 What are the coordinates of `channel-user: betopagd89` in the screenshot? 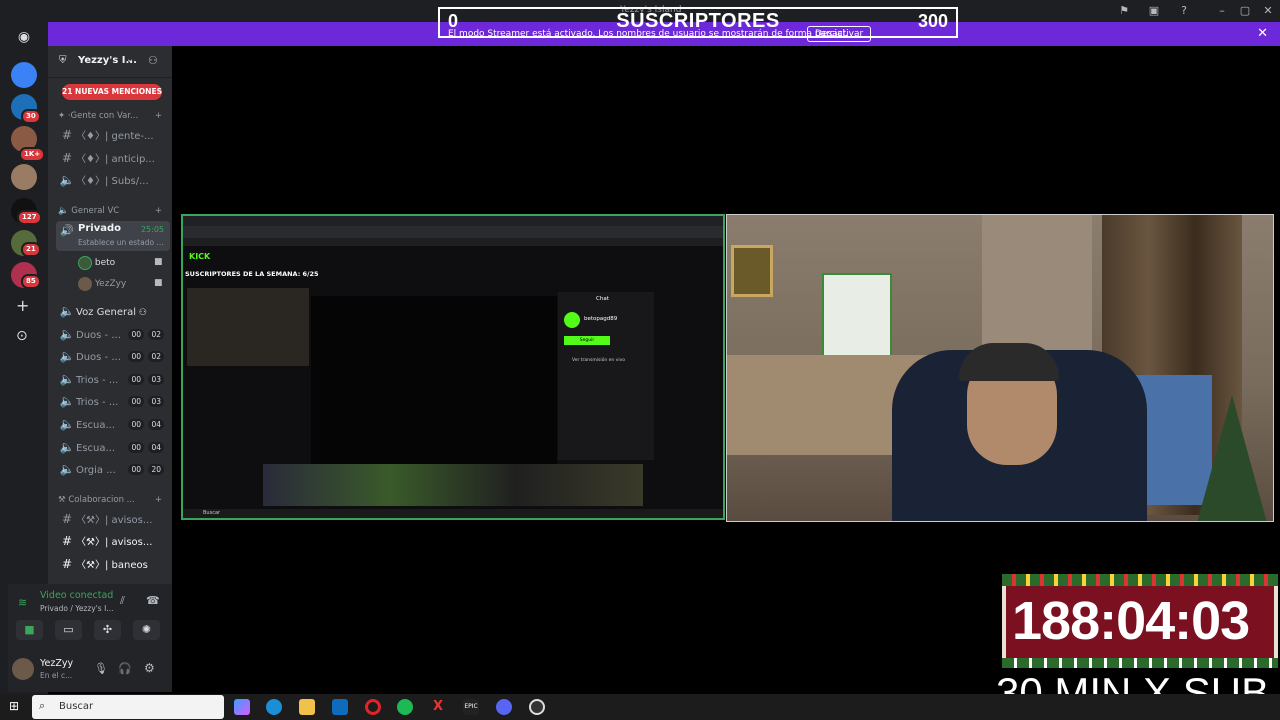 It's located at (601, 319).